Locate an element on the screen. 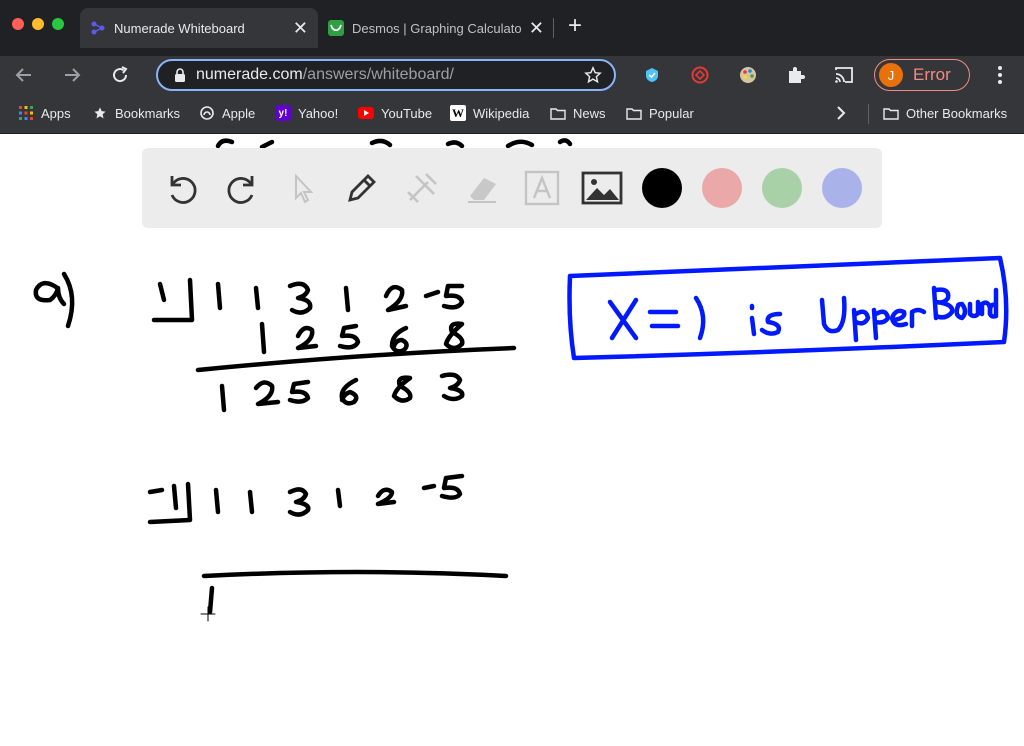  url-path: /answers/whiteboard/ is located at coordinates (378, 74).